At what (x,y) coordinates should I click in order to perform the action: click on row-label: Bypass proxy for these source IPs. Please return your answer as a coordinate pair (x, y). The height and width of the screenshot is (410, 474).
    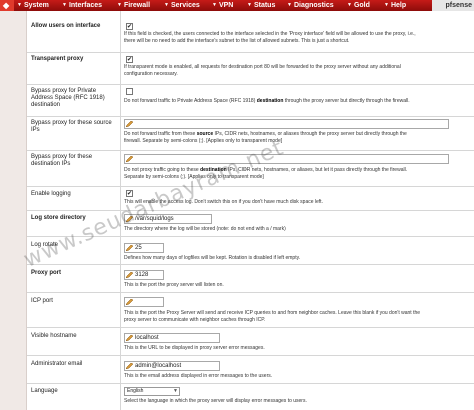
    Looking at the image, I should click on (71, 126).